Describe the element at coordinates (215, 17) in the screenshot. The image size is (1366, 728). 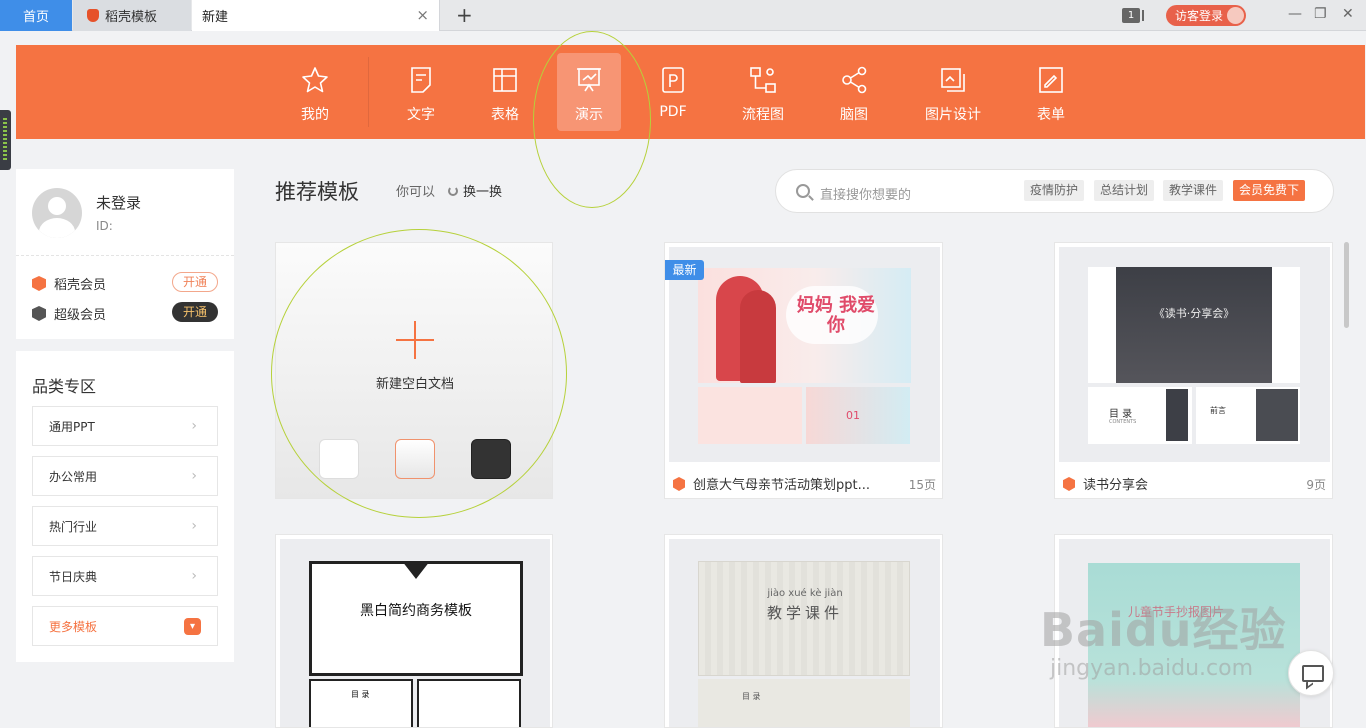
I see `tab-new-label: 新建` at that location.